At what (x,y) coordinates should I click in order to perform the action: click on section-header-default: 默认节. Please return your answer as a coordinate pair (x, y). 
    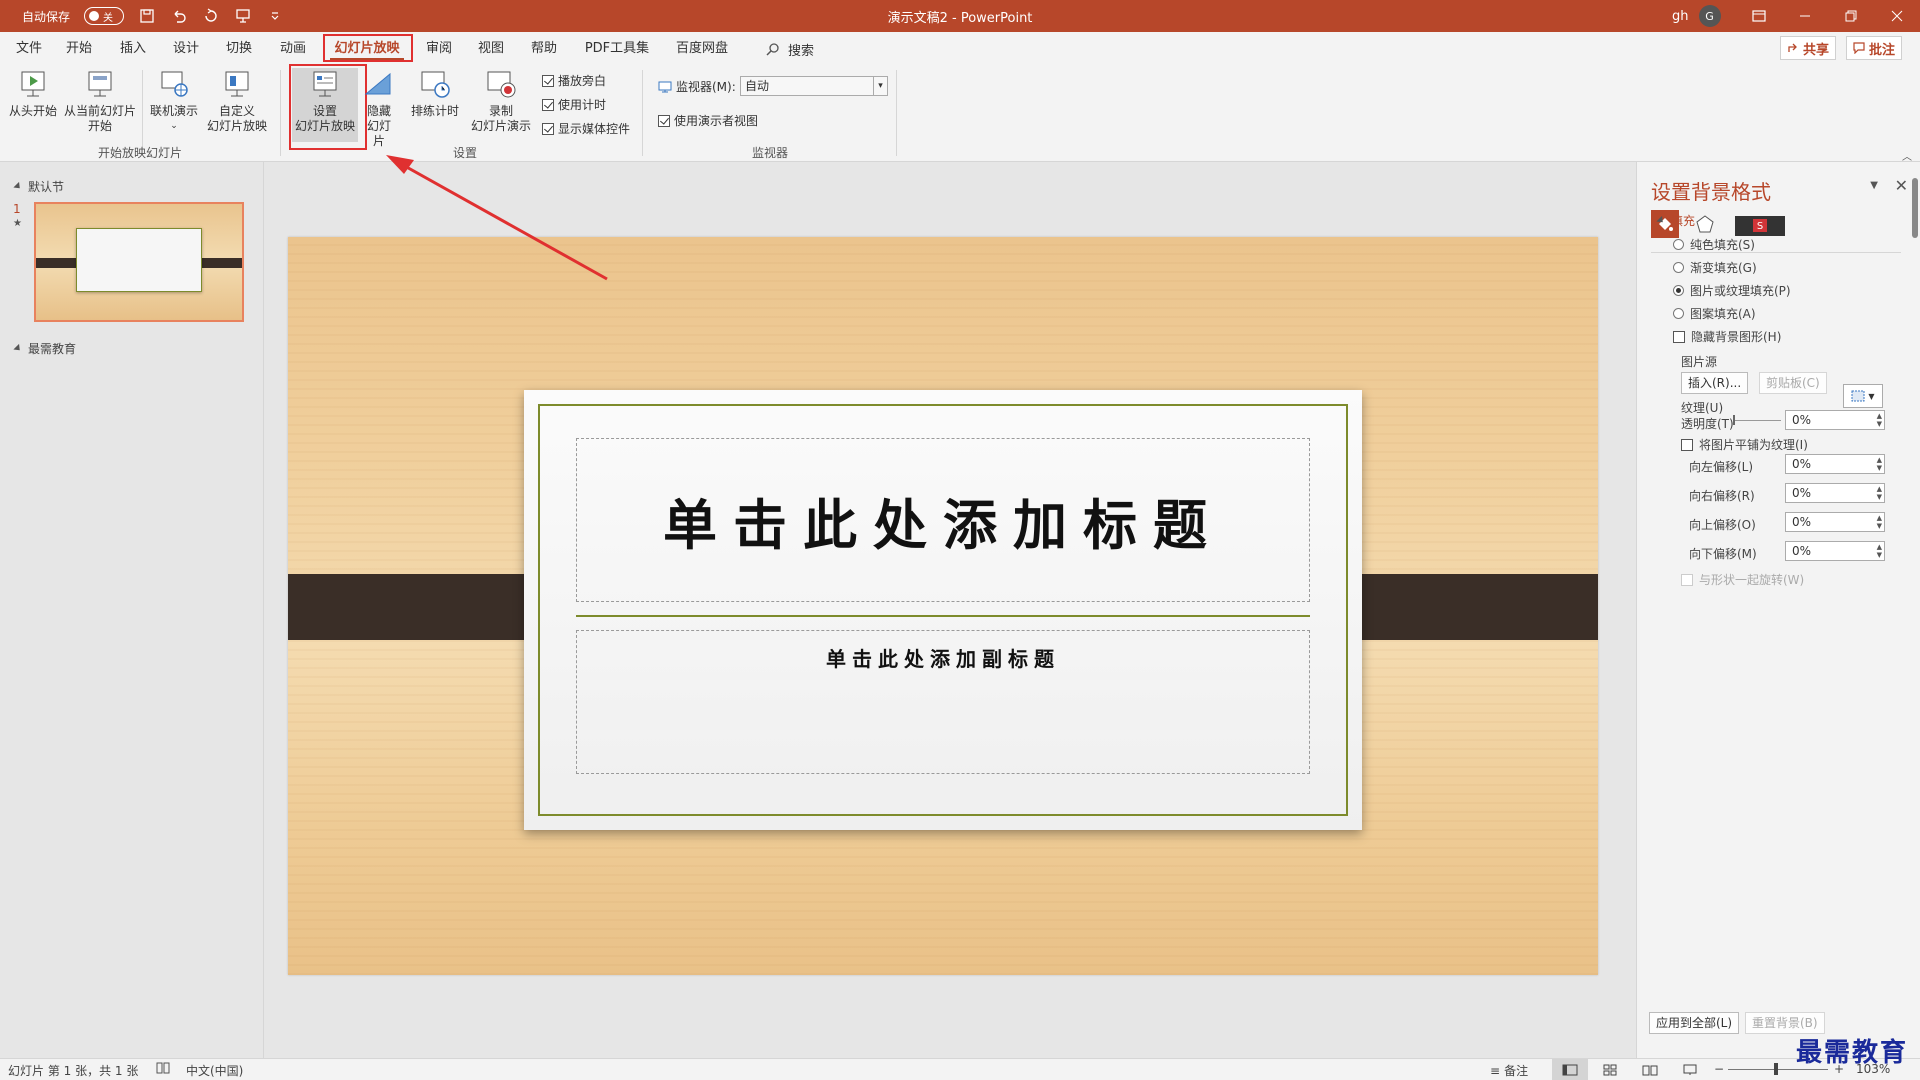
    Looking at the image, I should click on (38, 186).